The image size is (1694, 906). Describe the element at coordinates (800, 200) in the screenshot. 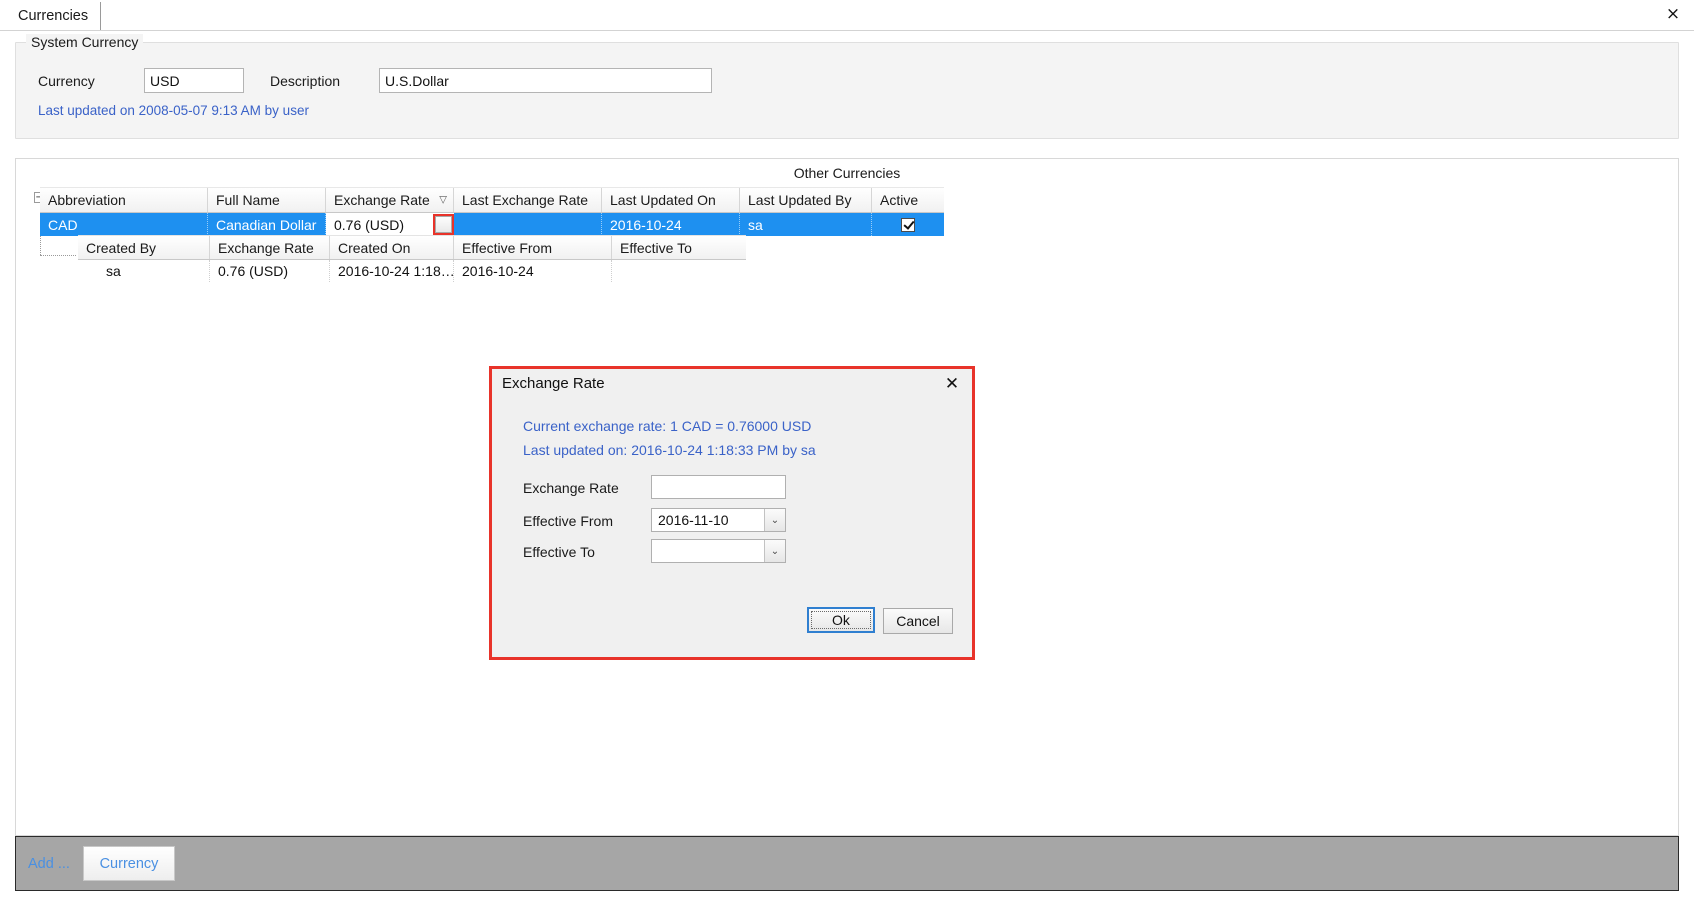

I see `column-header-last-updated-by-label: Last Updated By` at that location.